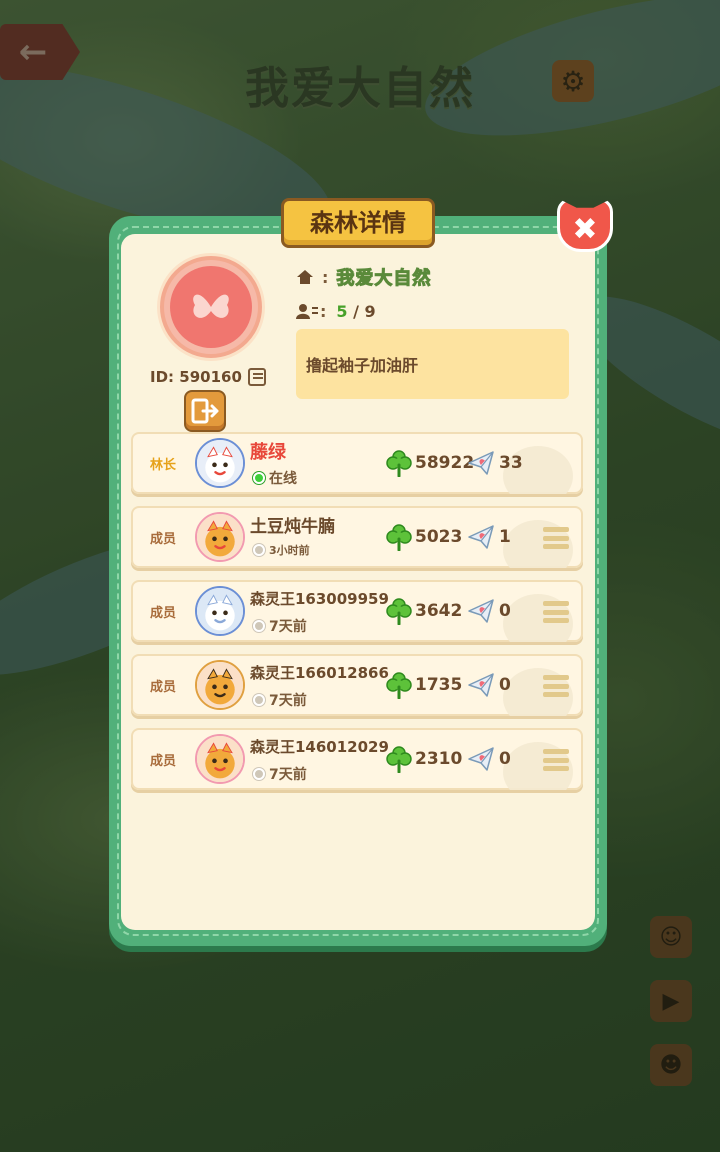 This screenshot has width=720, height=1152. What do you see at coordinates (289, 550) in the screenshot?
I see `member-last-seen: 3小时前` at bounding box center [289, 550].